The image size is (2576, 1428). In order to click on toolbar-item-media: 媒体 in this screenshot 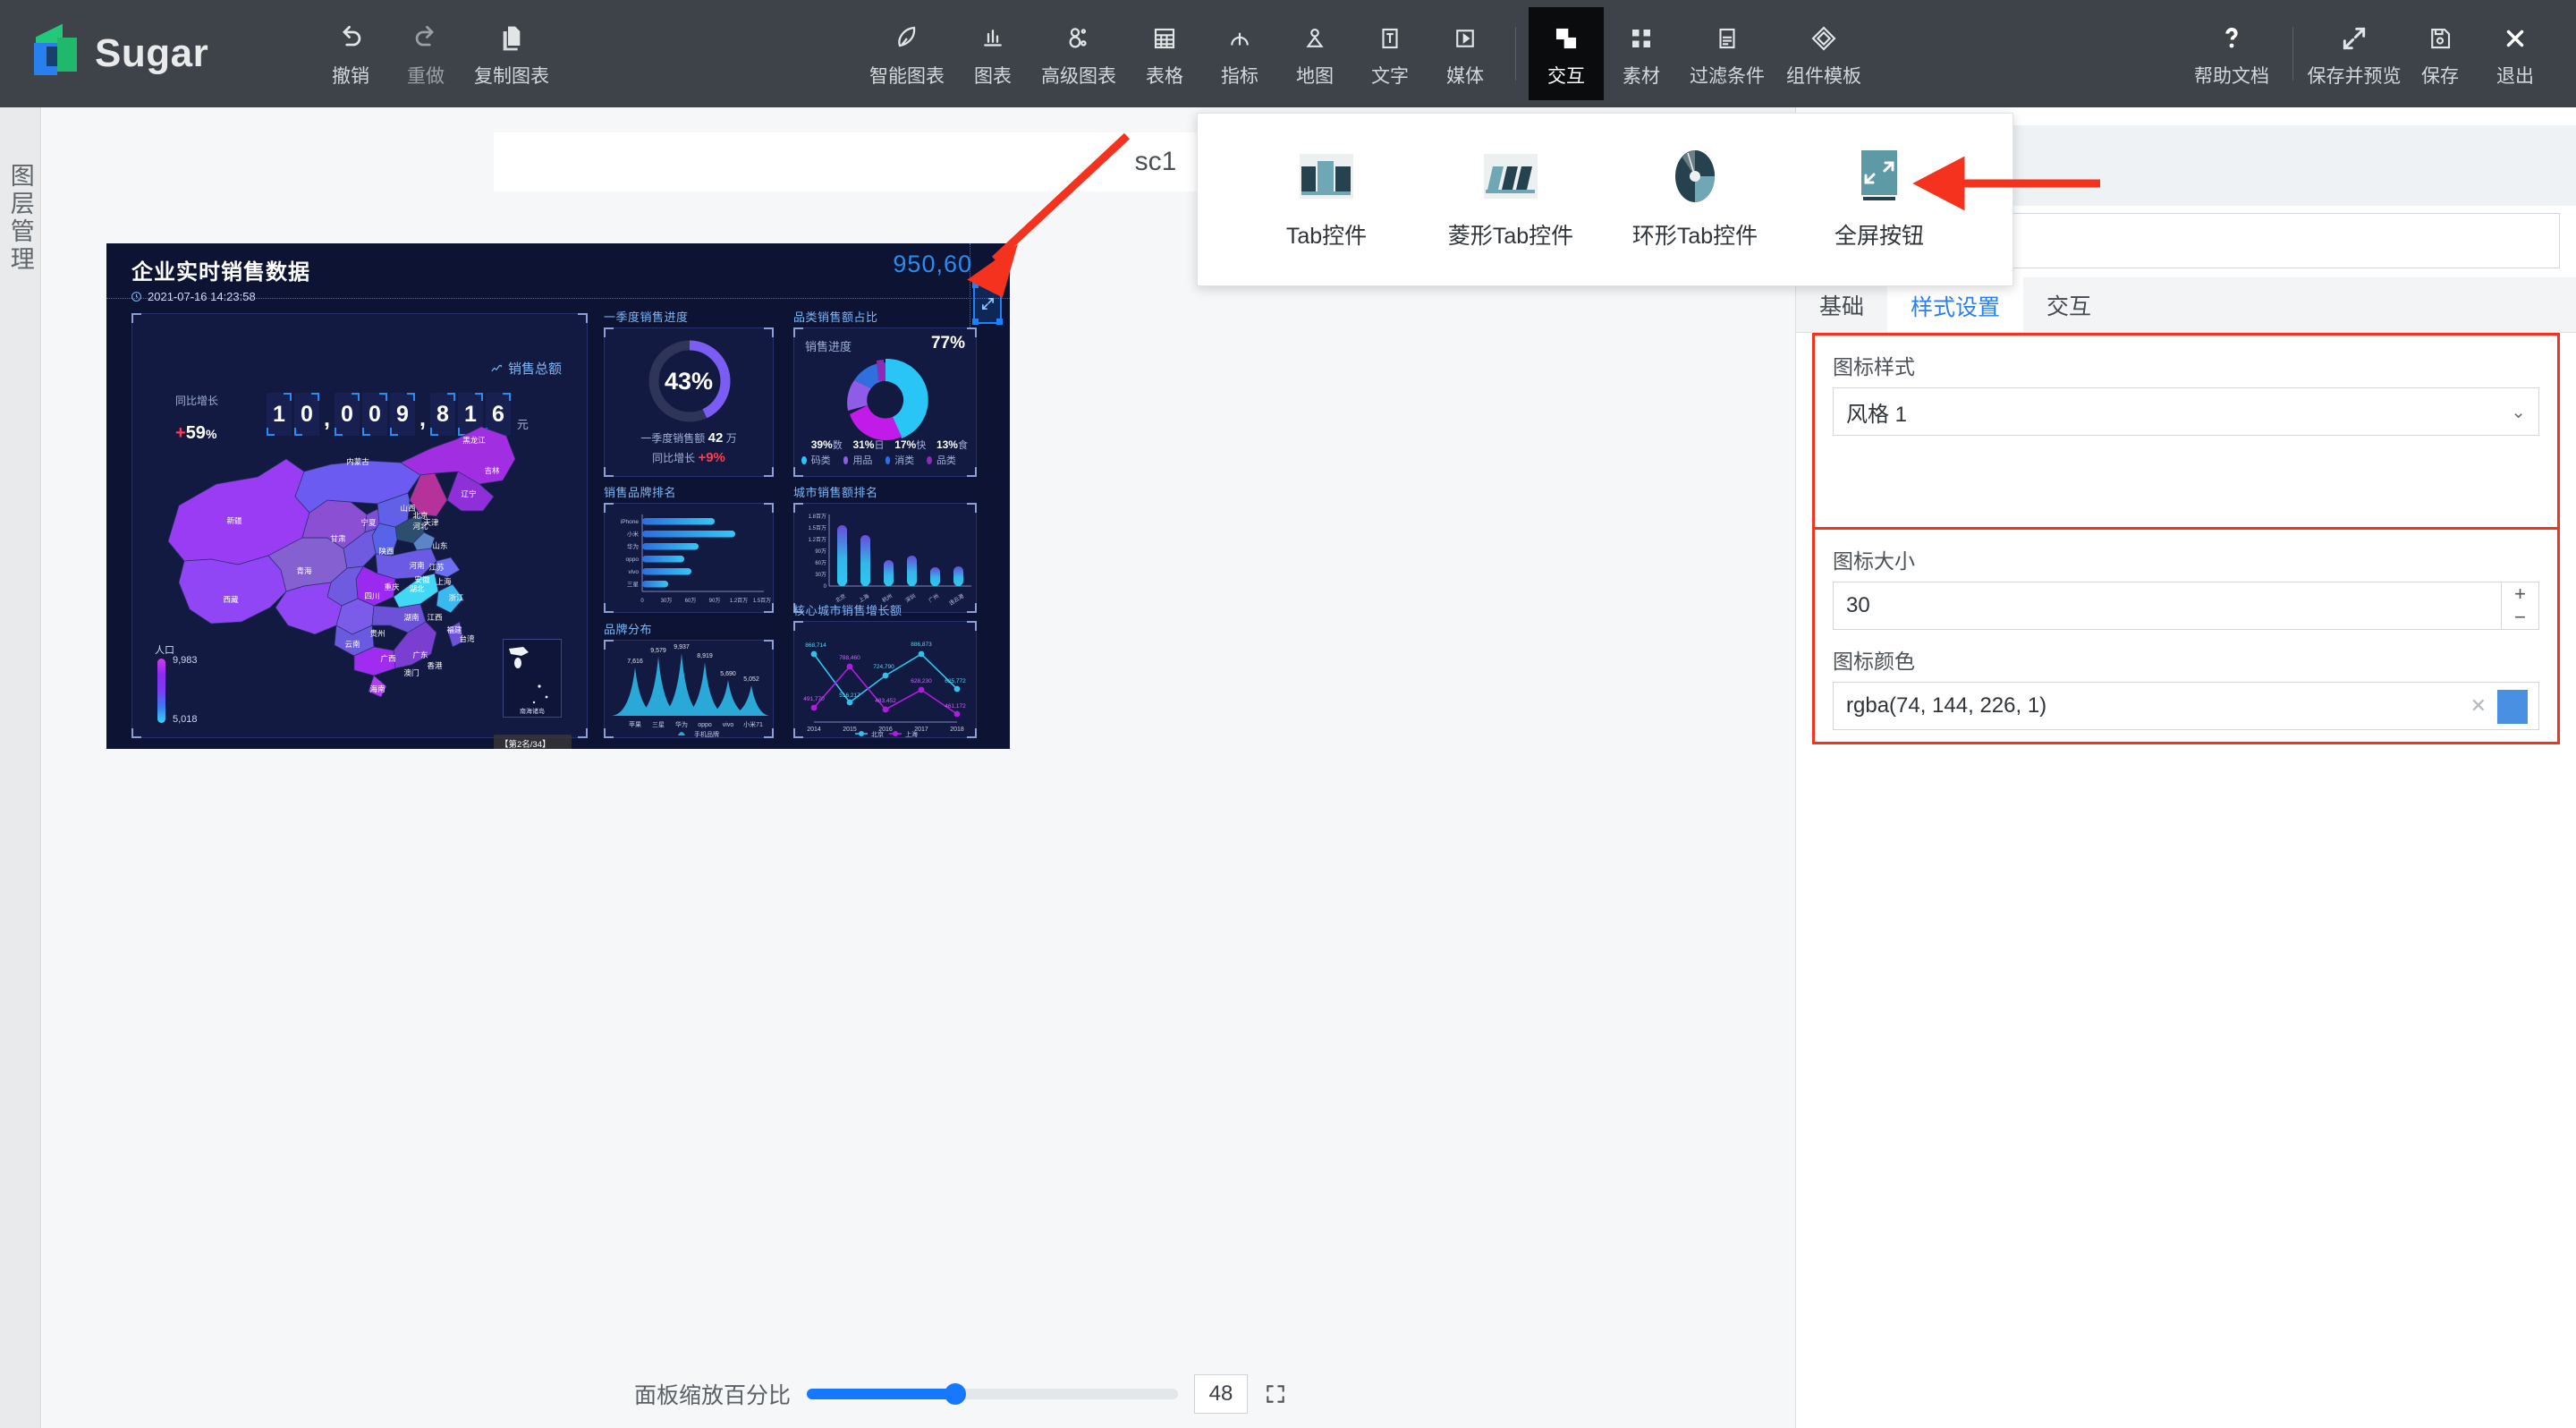, I will do `click(1465, 53)`.